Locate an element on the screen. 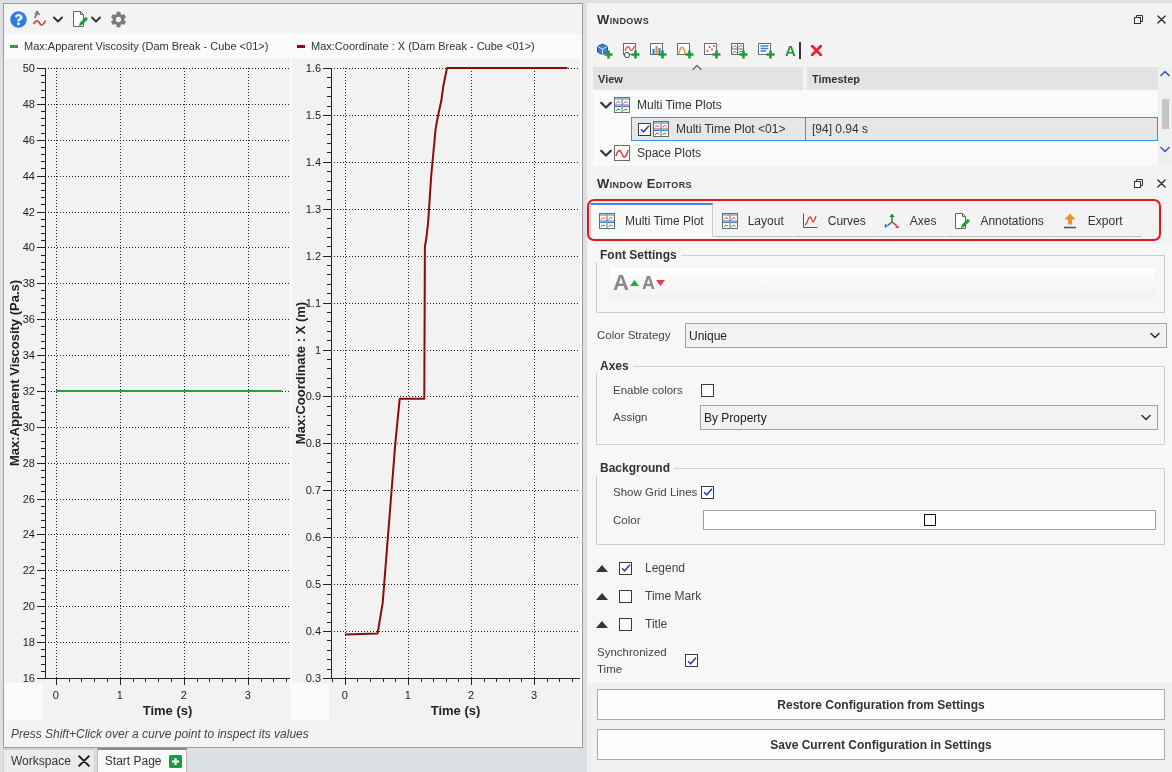 This screenshot has width=1172, height=772. tick-label: 36 is located at coordinates (28, 319).